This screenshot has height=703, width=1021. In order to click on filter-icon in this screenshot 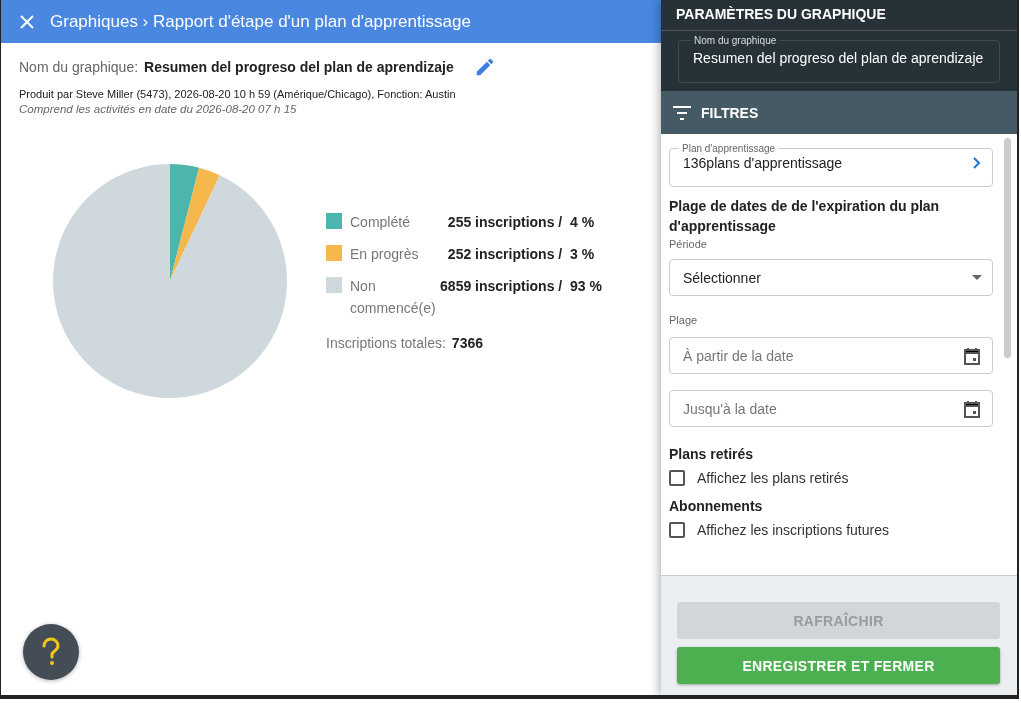, I will do `click(682, 112)`.